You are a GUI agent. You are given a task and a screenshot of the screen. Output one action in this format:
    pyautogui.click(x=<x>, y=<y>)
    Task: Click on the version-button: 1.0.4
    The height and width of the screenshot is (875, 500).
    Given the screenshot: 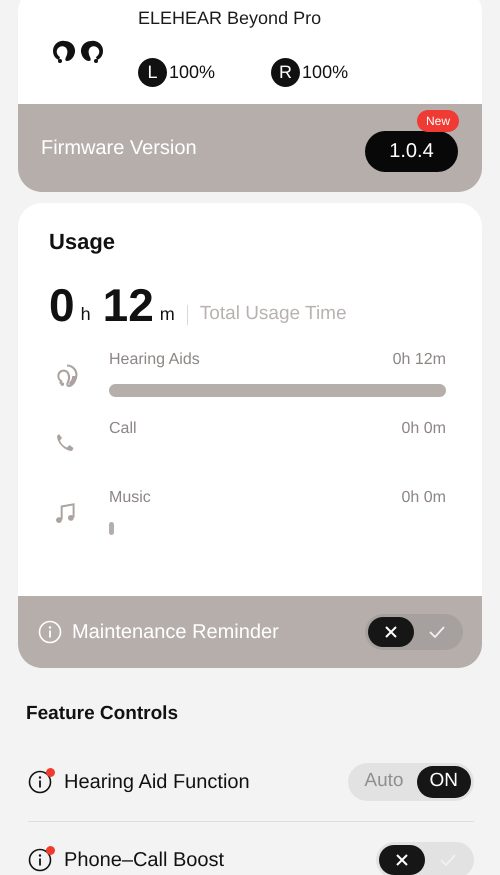 What is the action you would take?
    pyautogui.click(x=411, y=151)
    